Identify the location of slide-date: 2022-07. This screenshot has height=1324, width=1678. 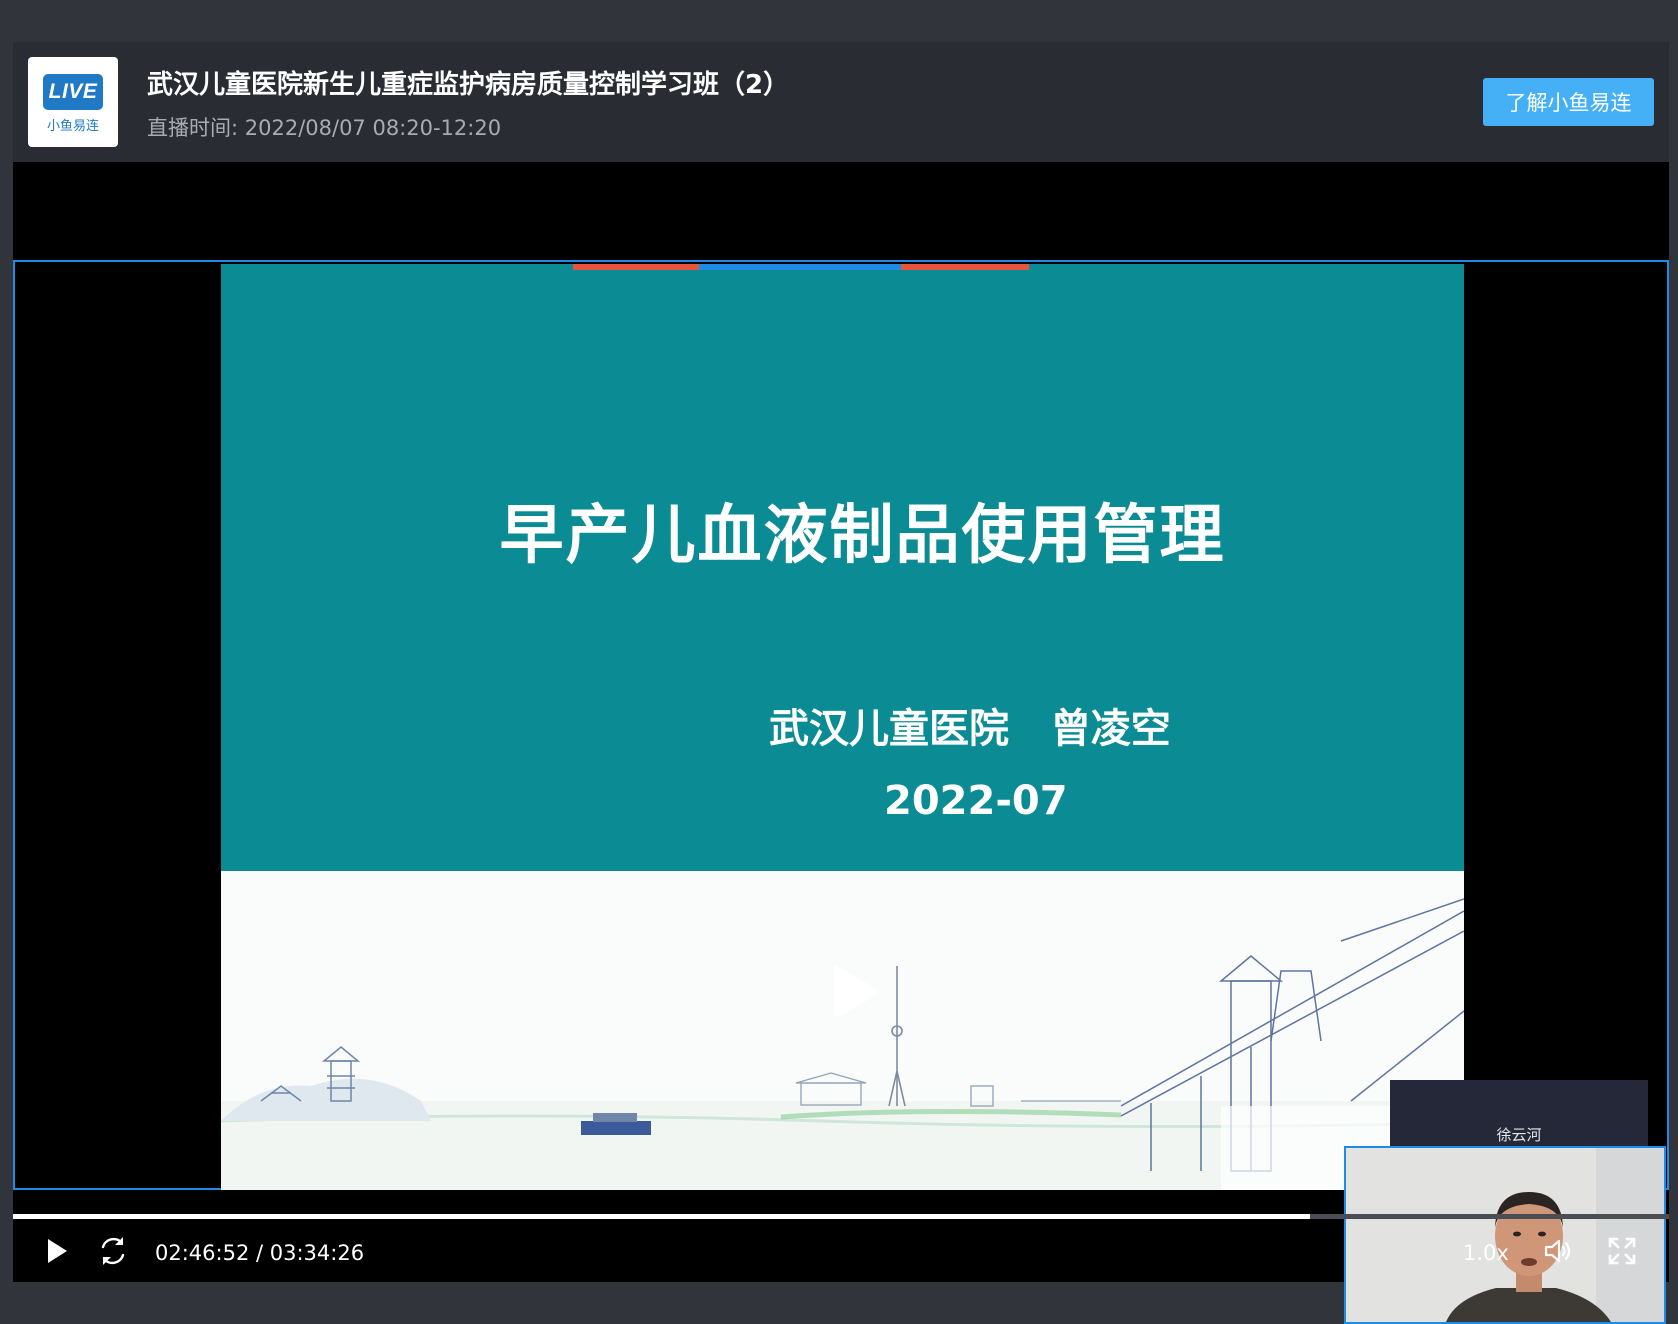
(976, 801).